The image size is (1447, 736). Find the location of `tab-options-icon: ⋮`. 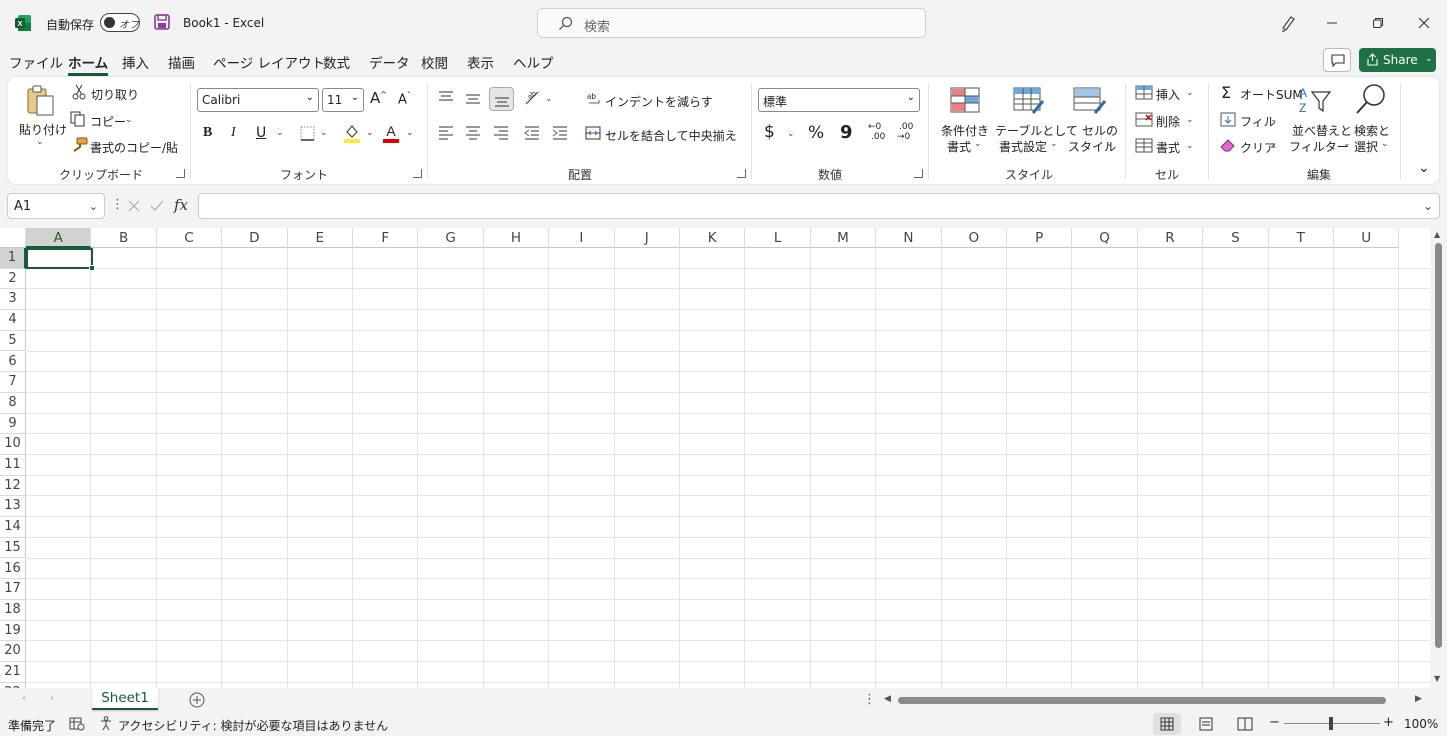

tab-options-icon: ⋮ is located at coordinates (869, 699).